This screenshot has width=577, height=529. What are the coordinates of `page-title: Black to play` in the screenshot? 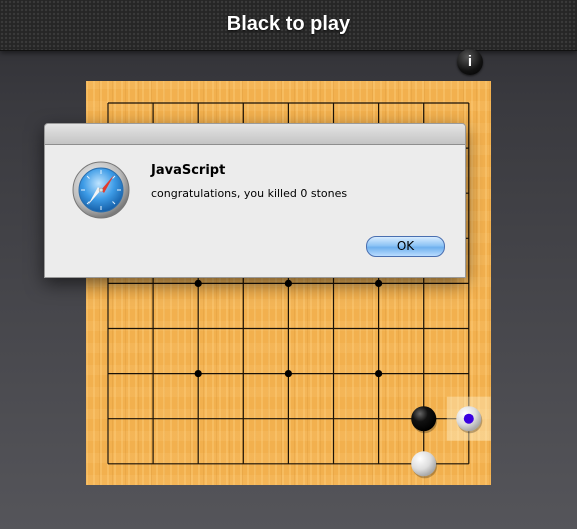 It's located at (288, 24).